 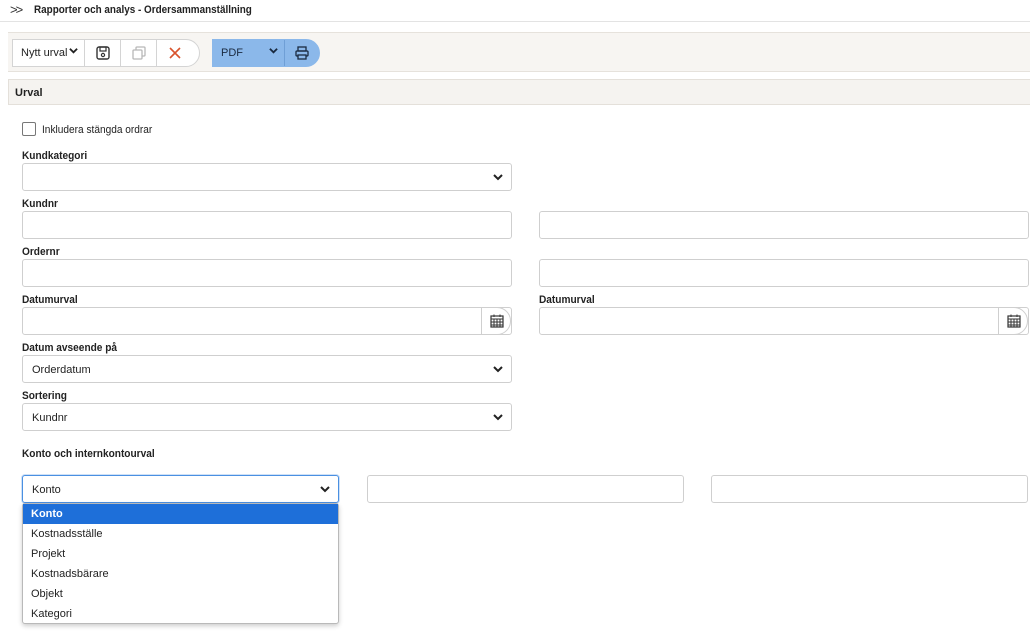 I want to click on output-format-dropdown: PDF, so click(x=249, y=53).